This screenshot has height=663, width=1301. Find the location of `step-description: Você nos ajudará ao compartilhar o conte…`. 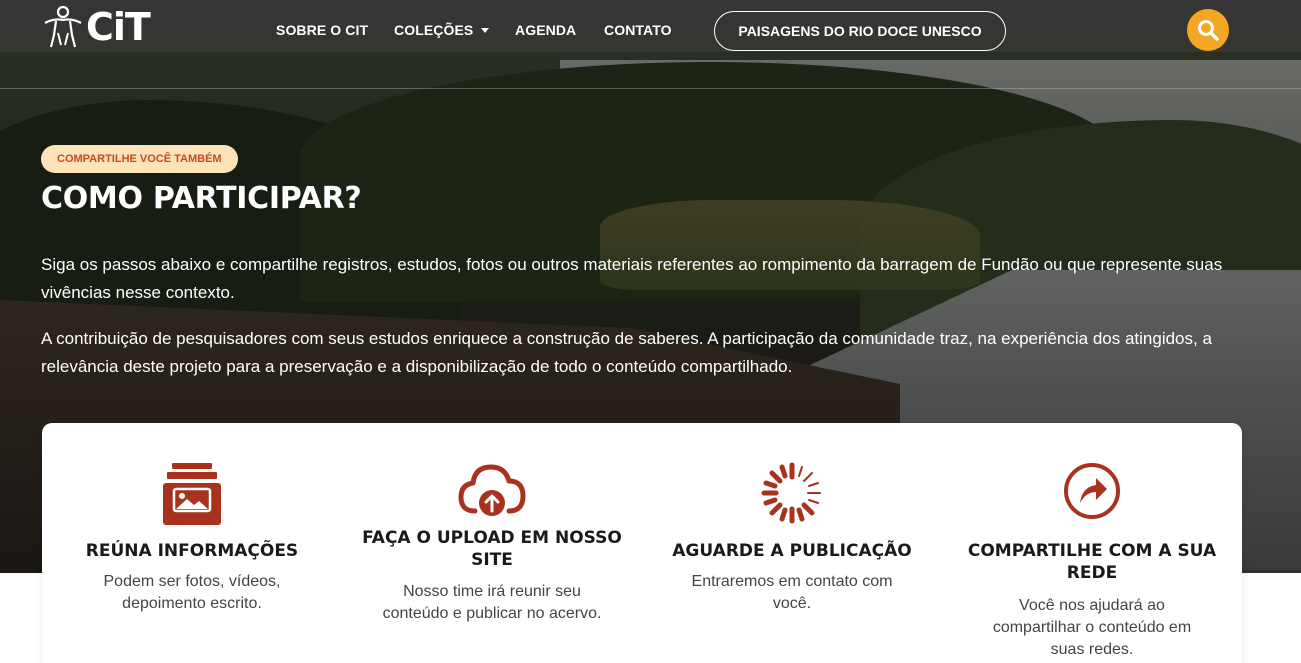

step-description: Você nos ajudará ao compartilhar o conte… is located at coordinates (1092, 627).